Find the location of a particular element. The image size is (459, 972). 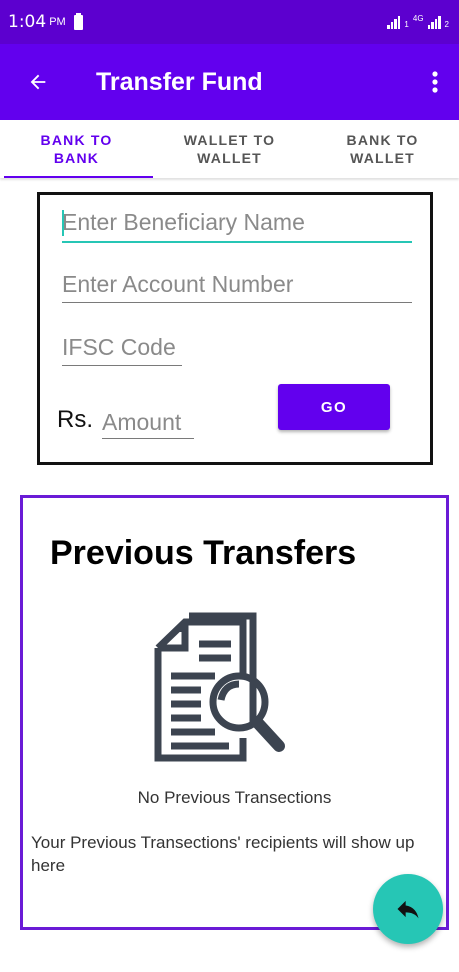

tab-bank-to-bank: BANK TO BANK is located at coordinates (76, 149).